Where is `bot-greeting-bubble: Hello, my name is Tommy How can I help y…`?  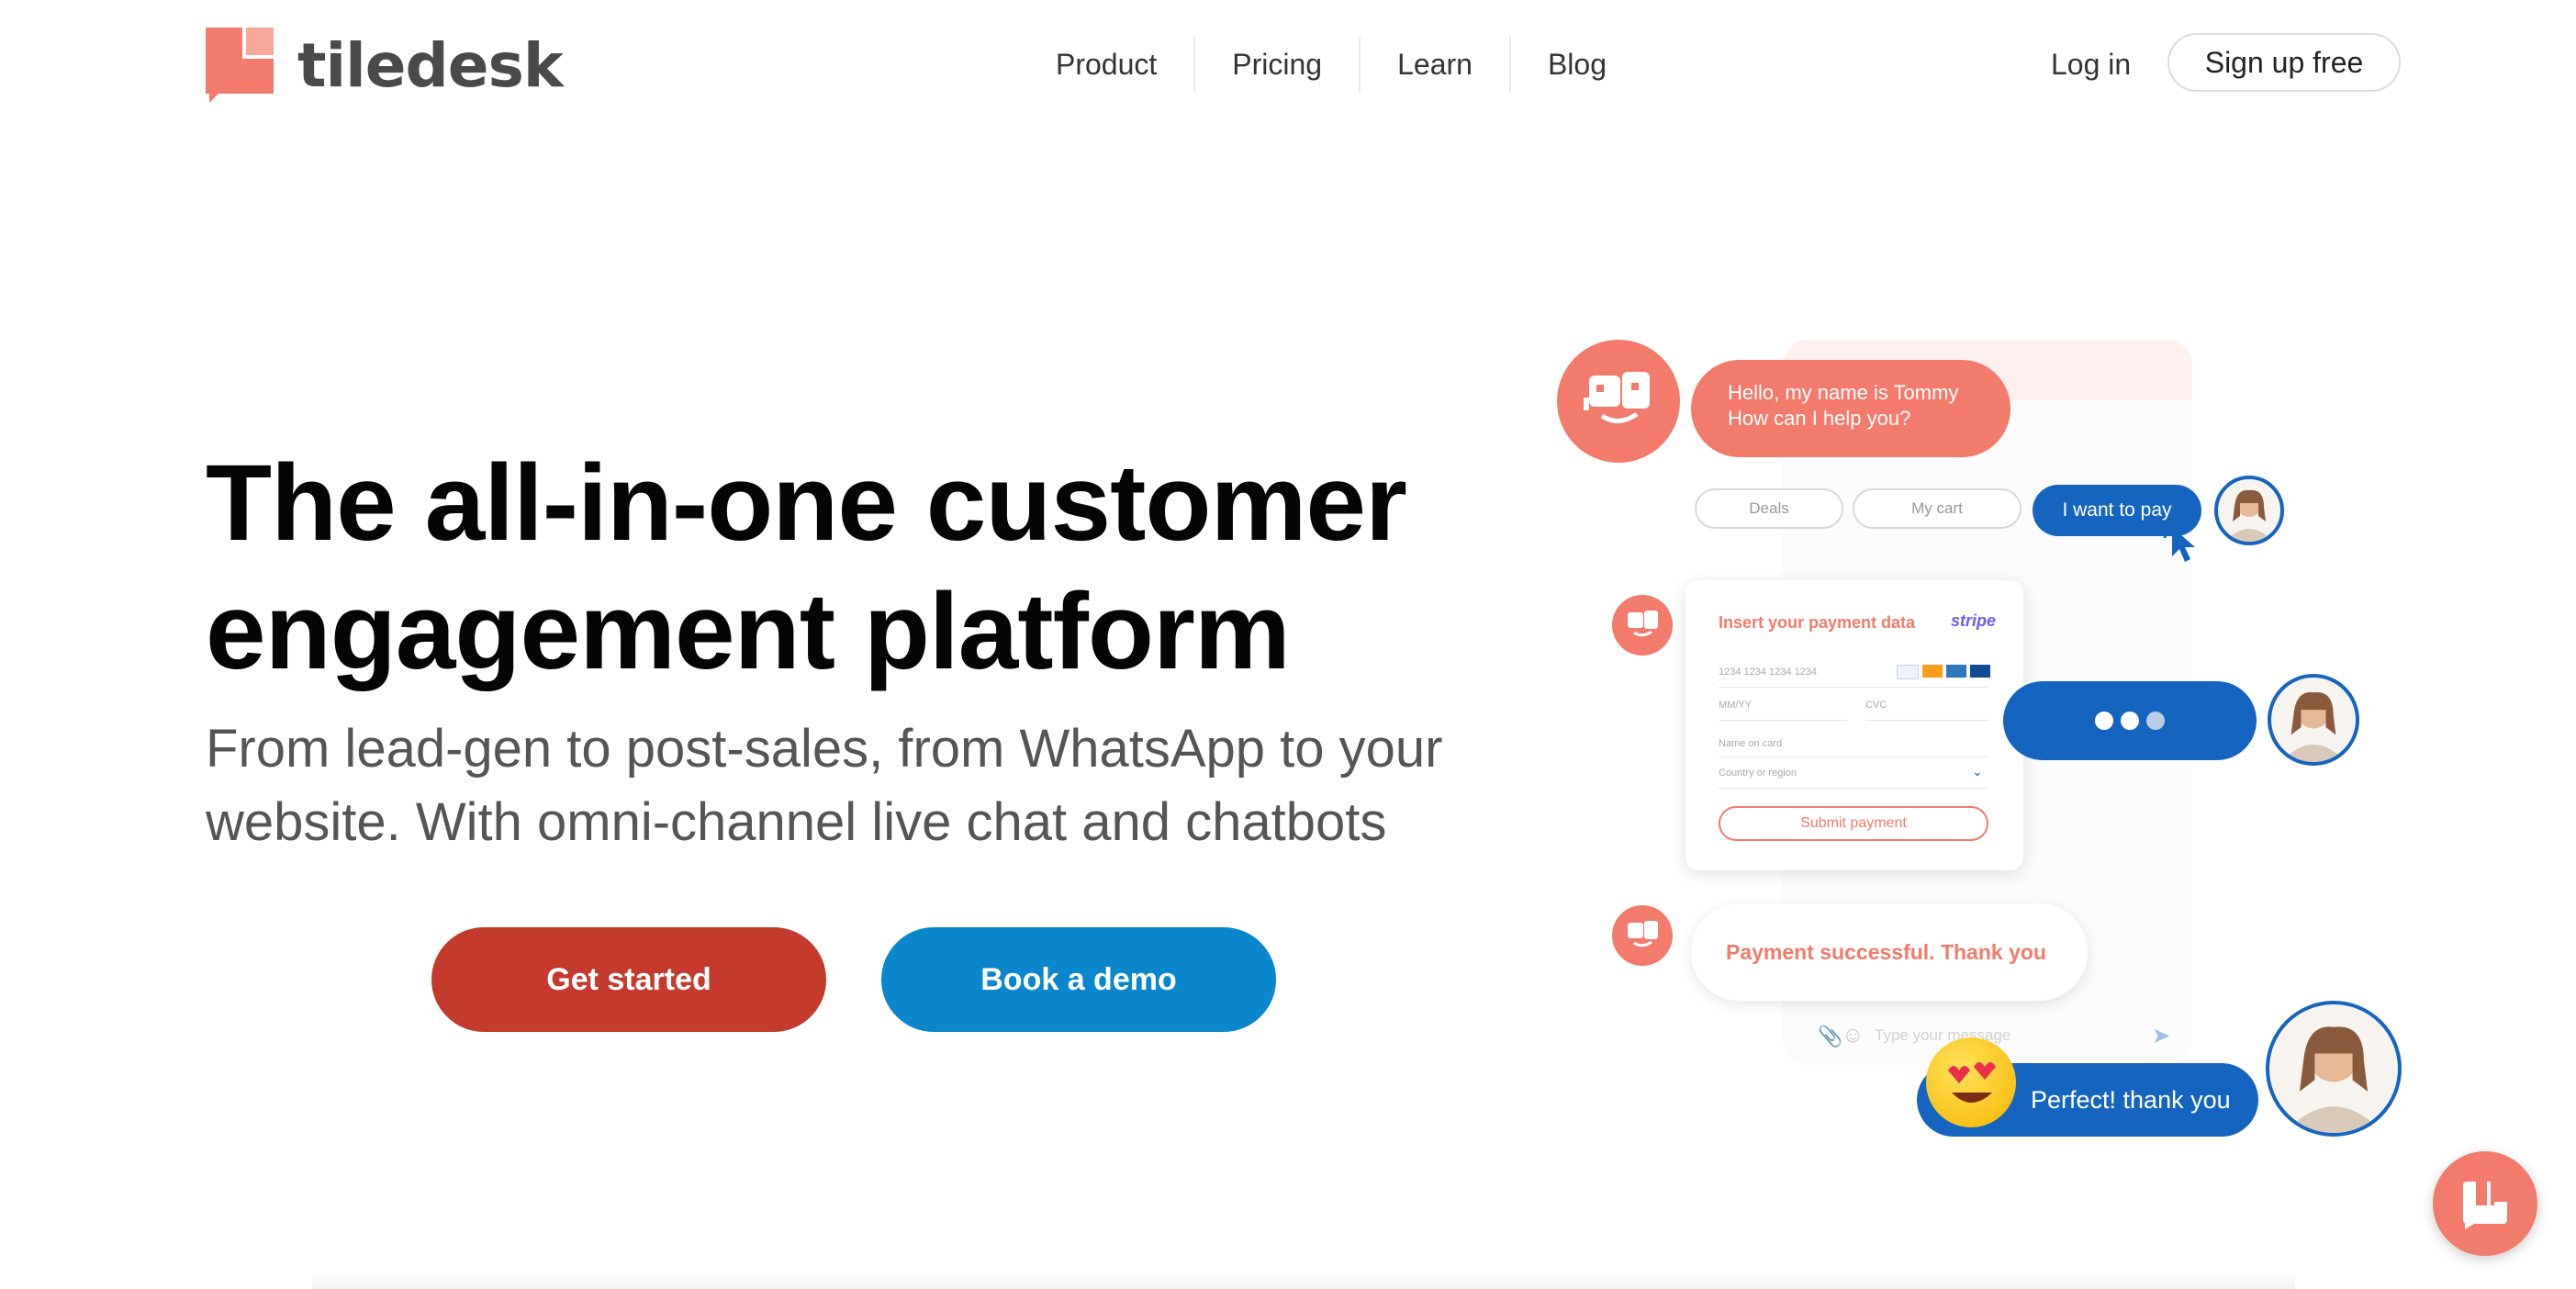
bot-greeting-bubble: Hello, my name is Tommy How can I help y… is located at coordinates (1850, 408).